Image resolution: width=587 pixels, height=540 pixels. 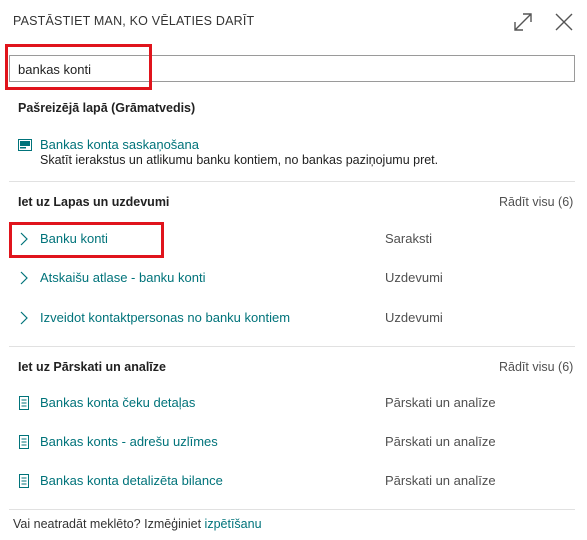 I want to click on reports-show-all-link: Rādīt visu (6), so click(x=536, y=367).